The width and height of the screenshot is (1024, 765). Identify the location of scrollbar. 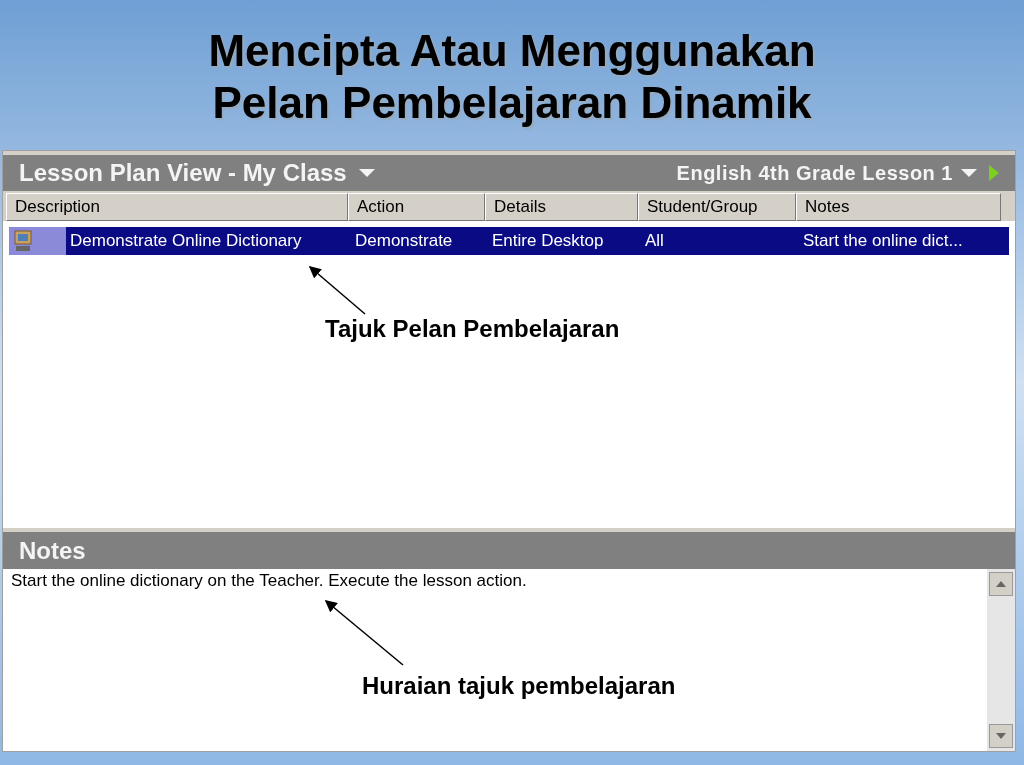
(1001, 660).